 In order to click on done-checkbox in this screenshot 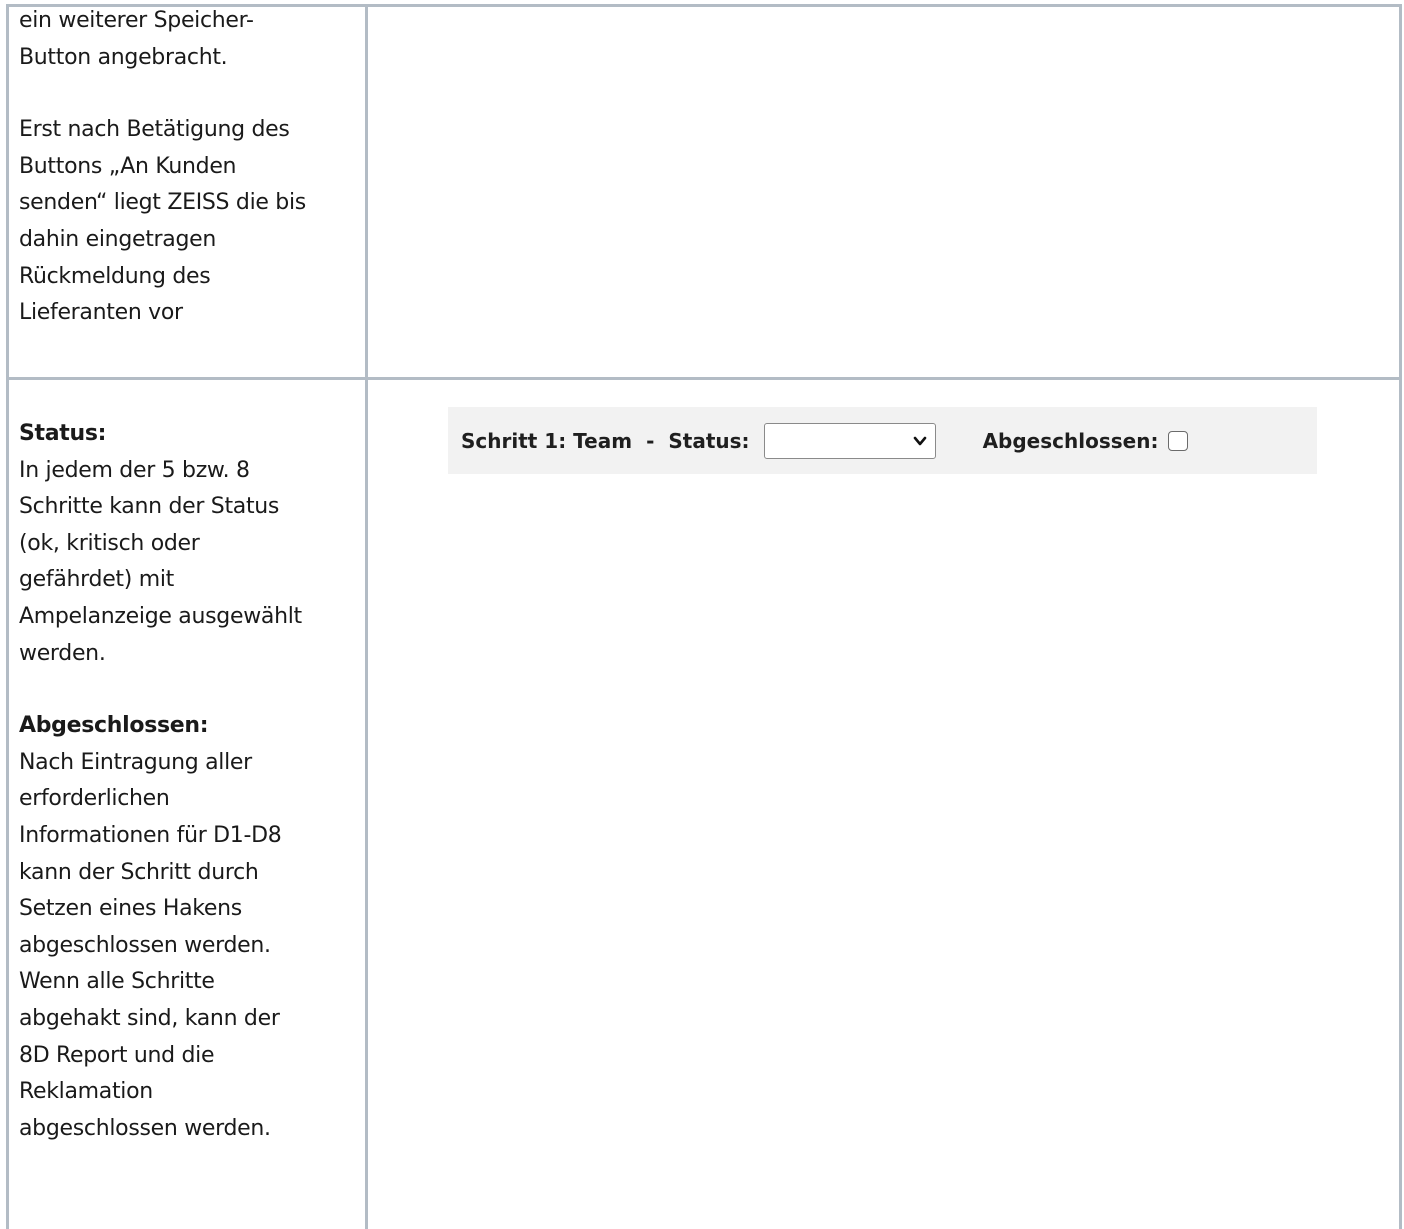, I will do `click(1178, 441)`.